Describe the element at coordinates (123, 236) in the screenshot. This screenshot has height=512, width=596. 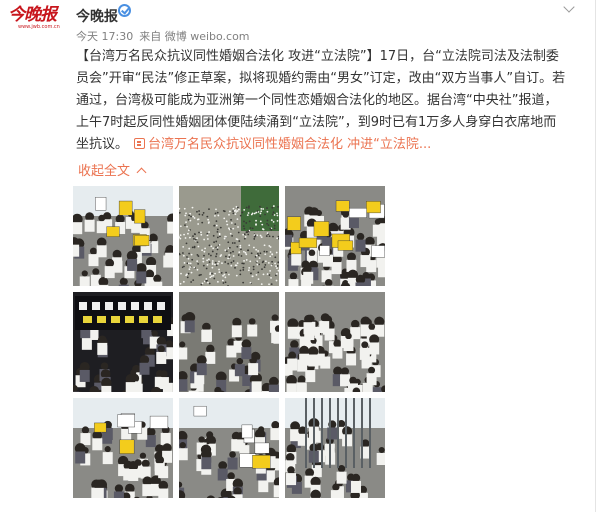
I see `photo-protest-signs` at that location.